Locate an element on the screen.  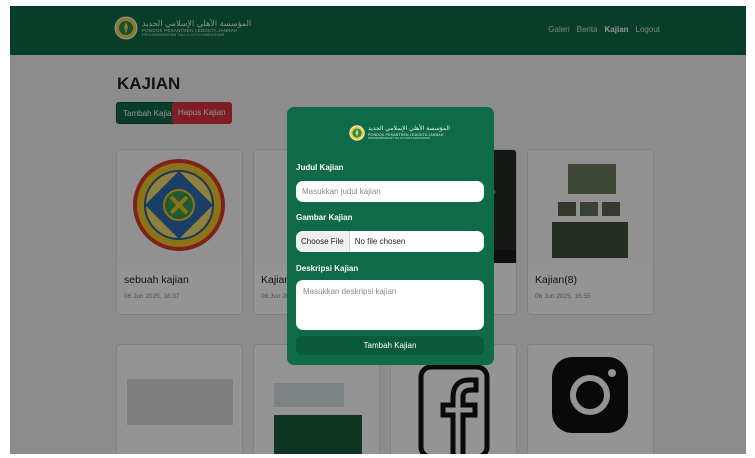
gambar-file-input: Choose File No file chosen is located at coordinates (390, 241).